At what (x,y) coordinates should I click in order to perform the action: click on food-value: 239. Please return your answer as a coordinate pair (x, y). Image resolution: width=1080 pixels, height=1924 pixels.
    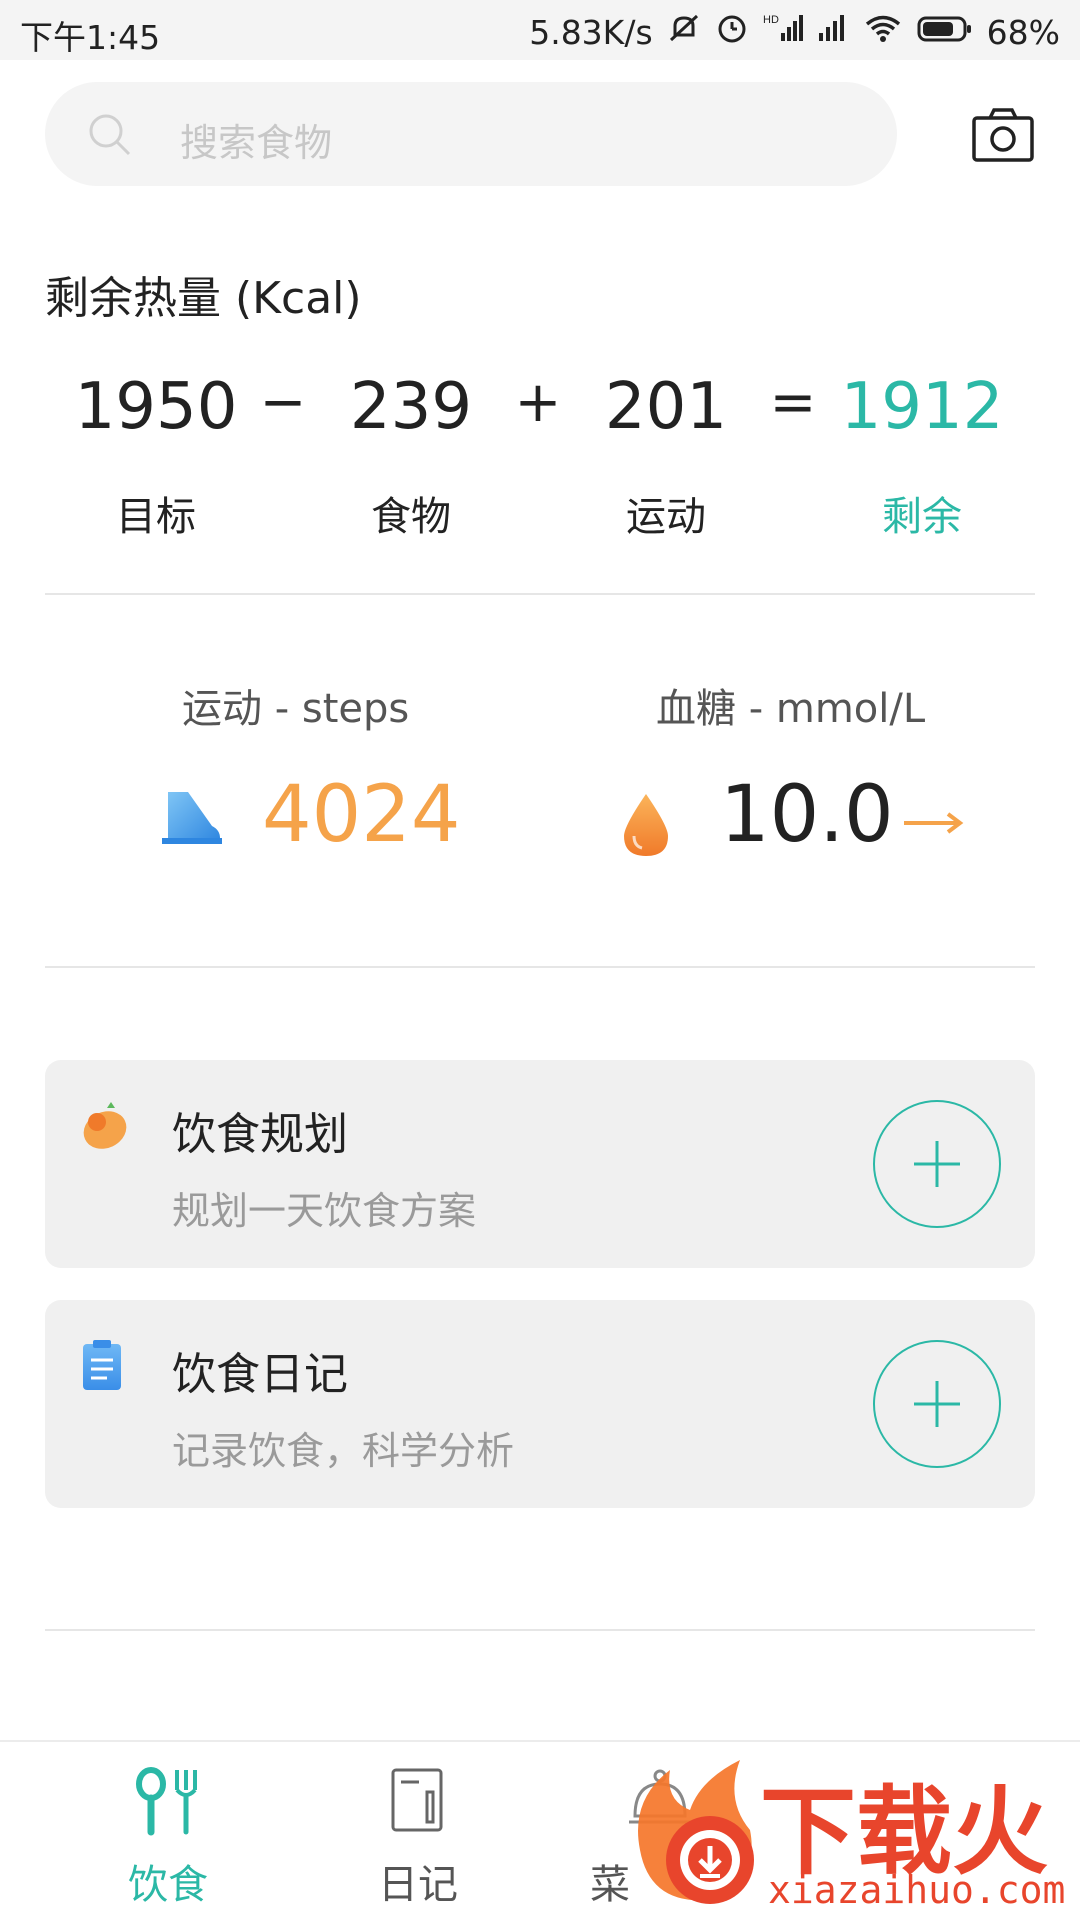
    Looking at the image, I should click on (411, 407).